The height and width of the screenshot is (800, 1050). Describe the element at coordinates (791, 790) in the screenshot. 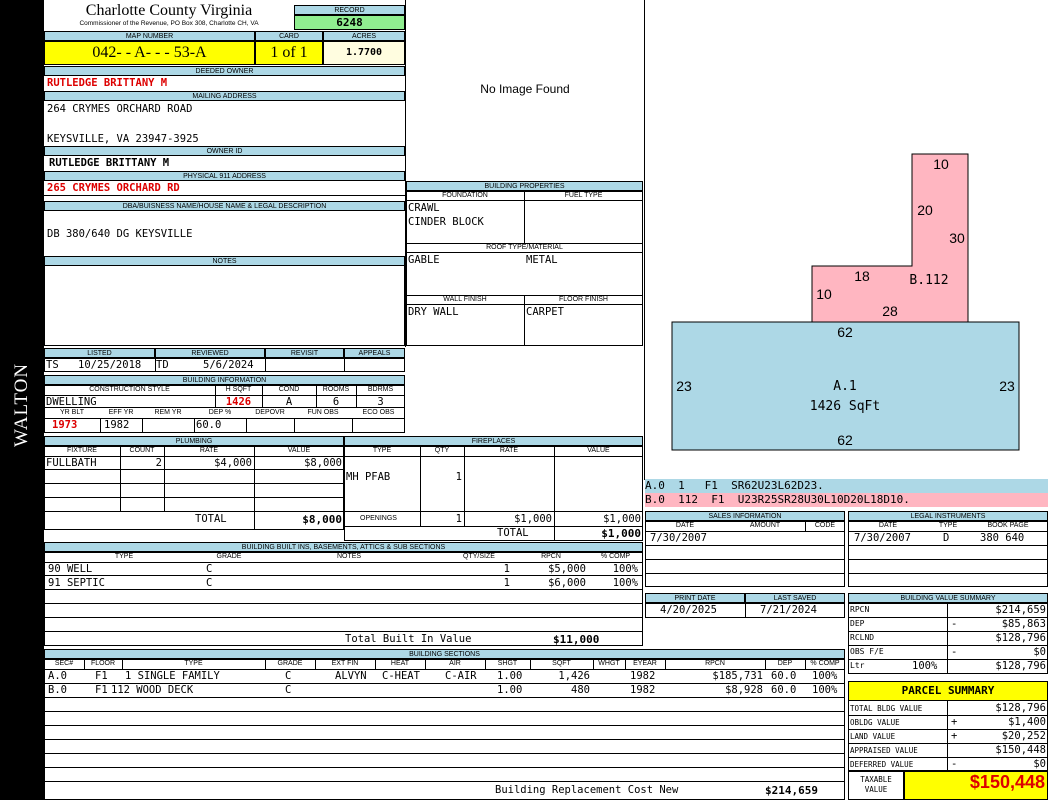

I see `replacement-cost: $214,659` at that location.